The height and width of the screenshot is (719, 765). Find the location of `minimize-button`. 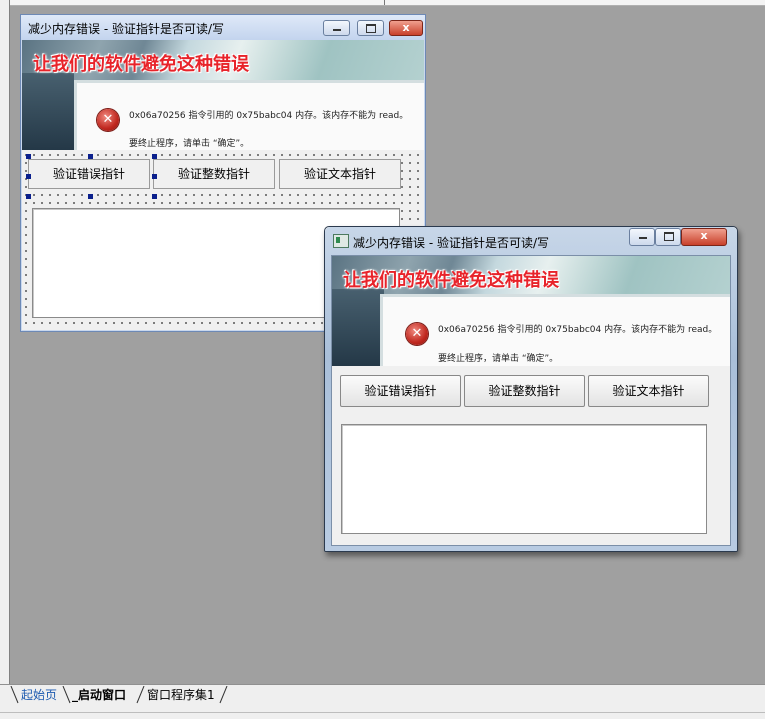

minimize-button is located at coordinates (336, 28).